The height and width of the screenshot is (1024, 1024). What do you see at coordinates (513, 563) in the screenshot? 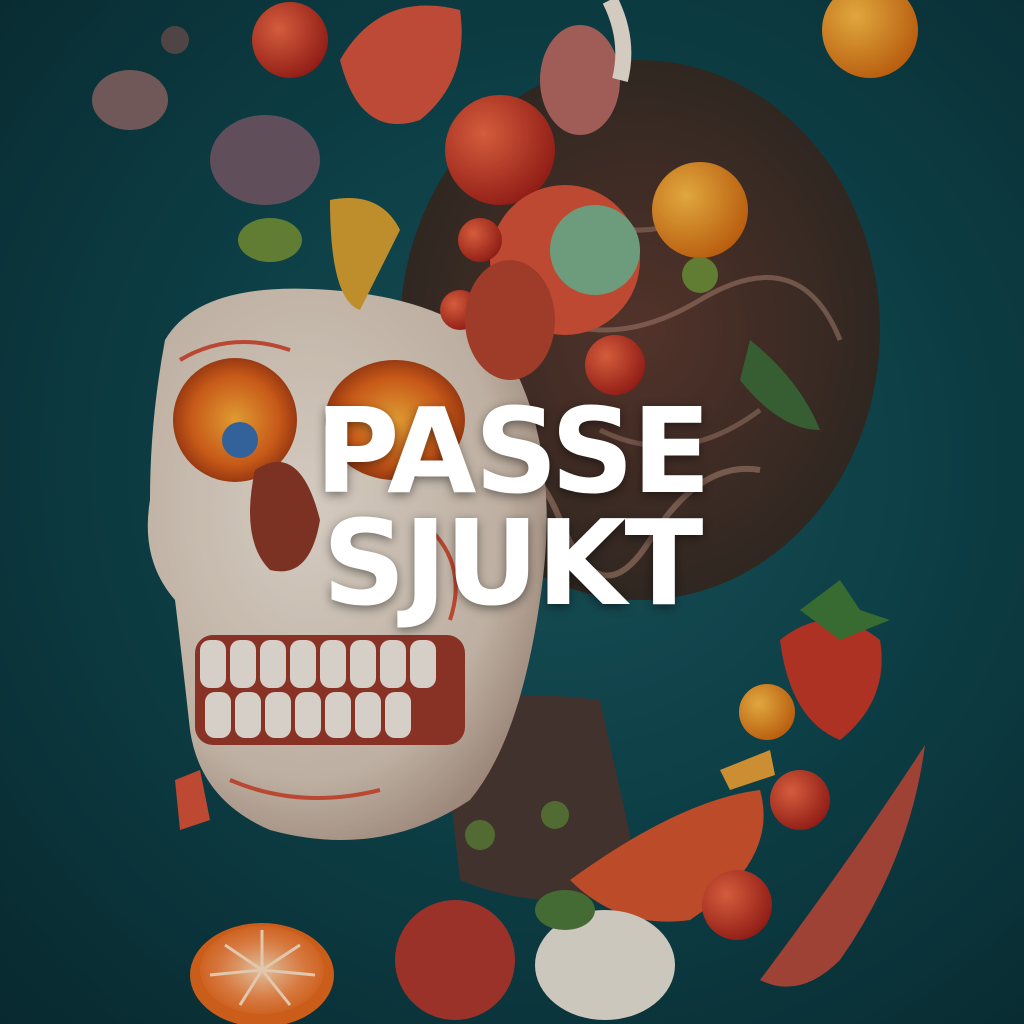
I see `headline-line-2: SJUKT` at bounding box center [513, 563].